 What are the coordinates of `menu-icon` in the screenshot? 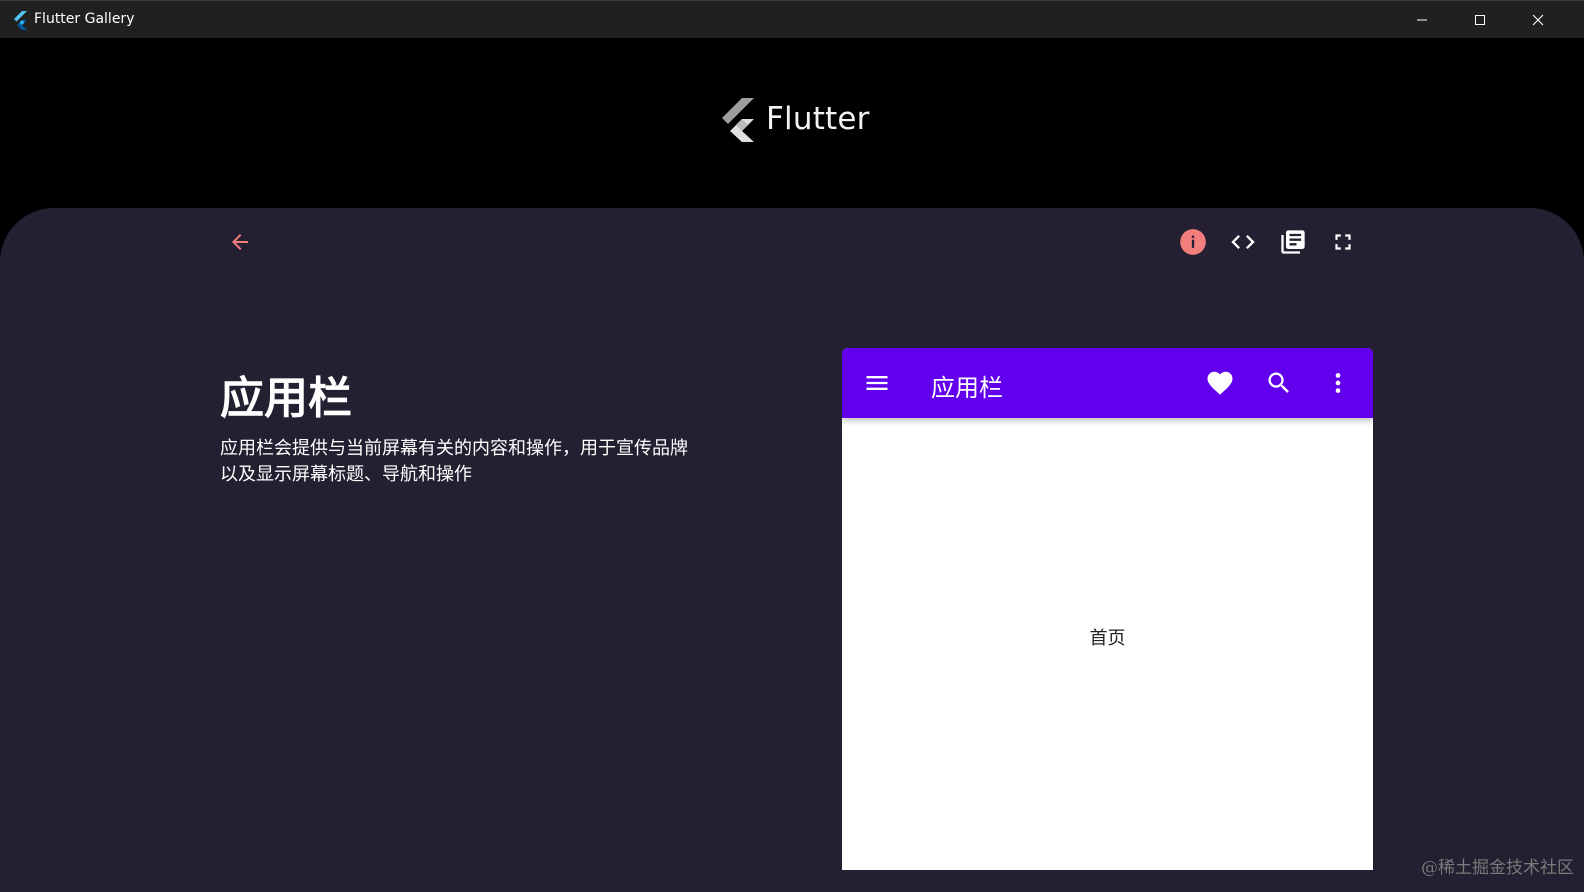 It's located at (877, 383).